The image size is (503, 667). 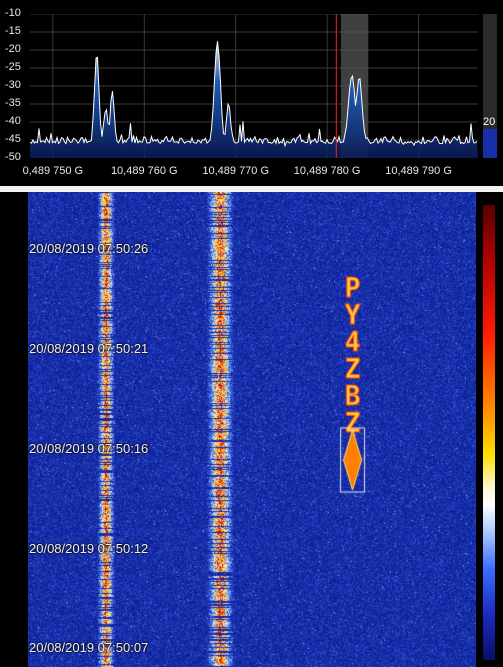 What do you see at coordinates (490, 143) in the screenshot?
I see `level-meter-fill` at bounding box center [490, 143].